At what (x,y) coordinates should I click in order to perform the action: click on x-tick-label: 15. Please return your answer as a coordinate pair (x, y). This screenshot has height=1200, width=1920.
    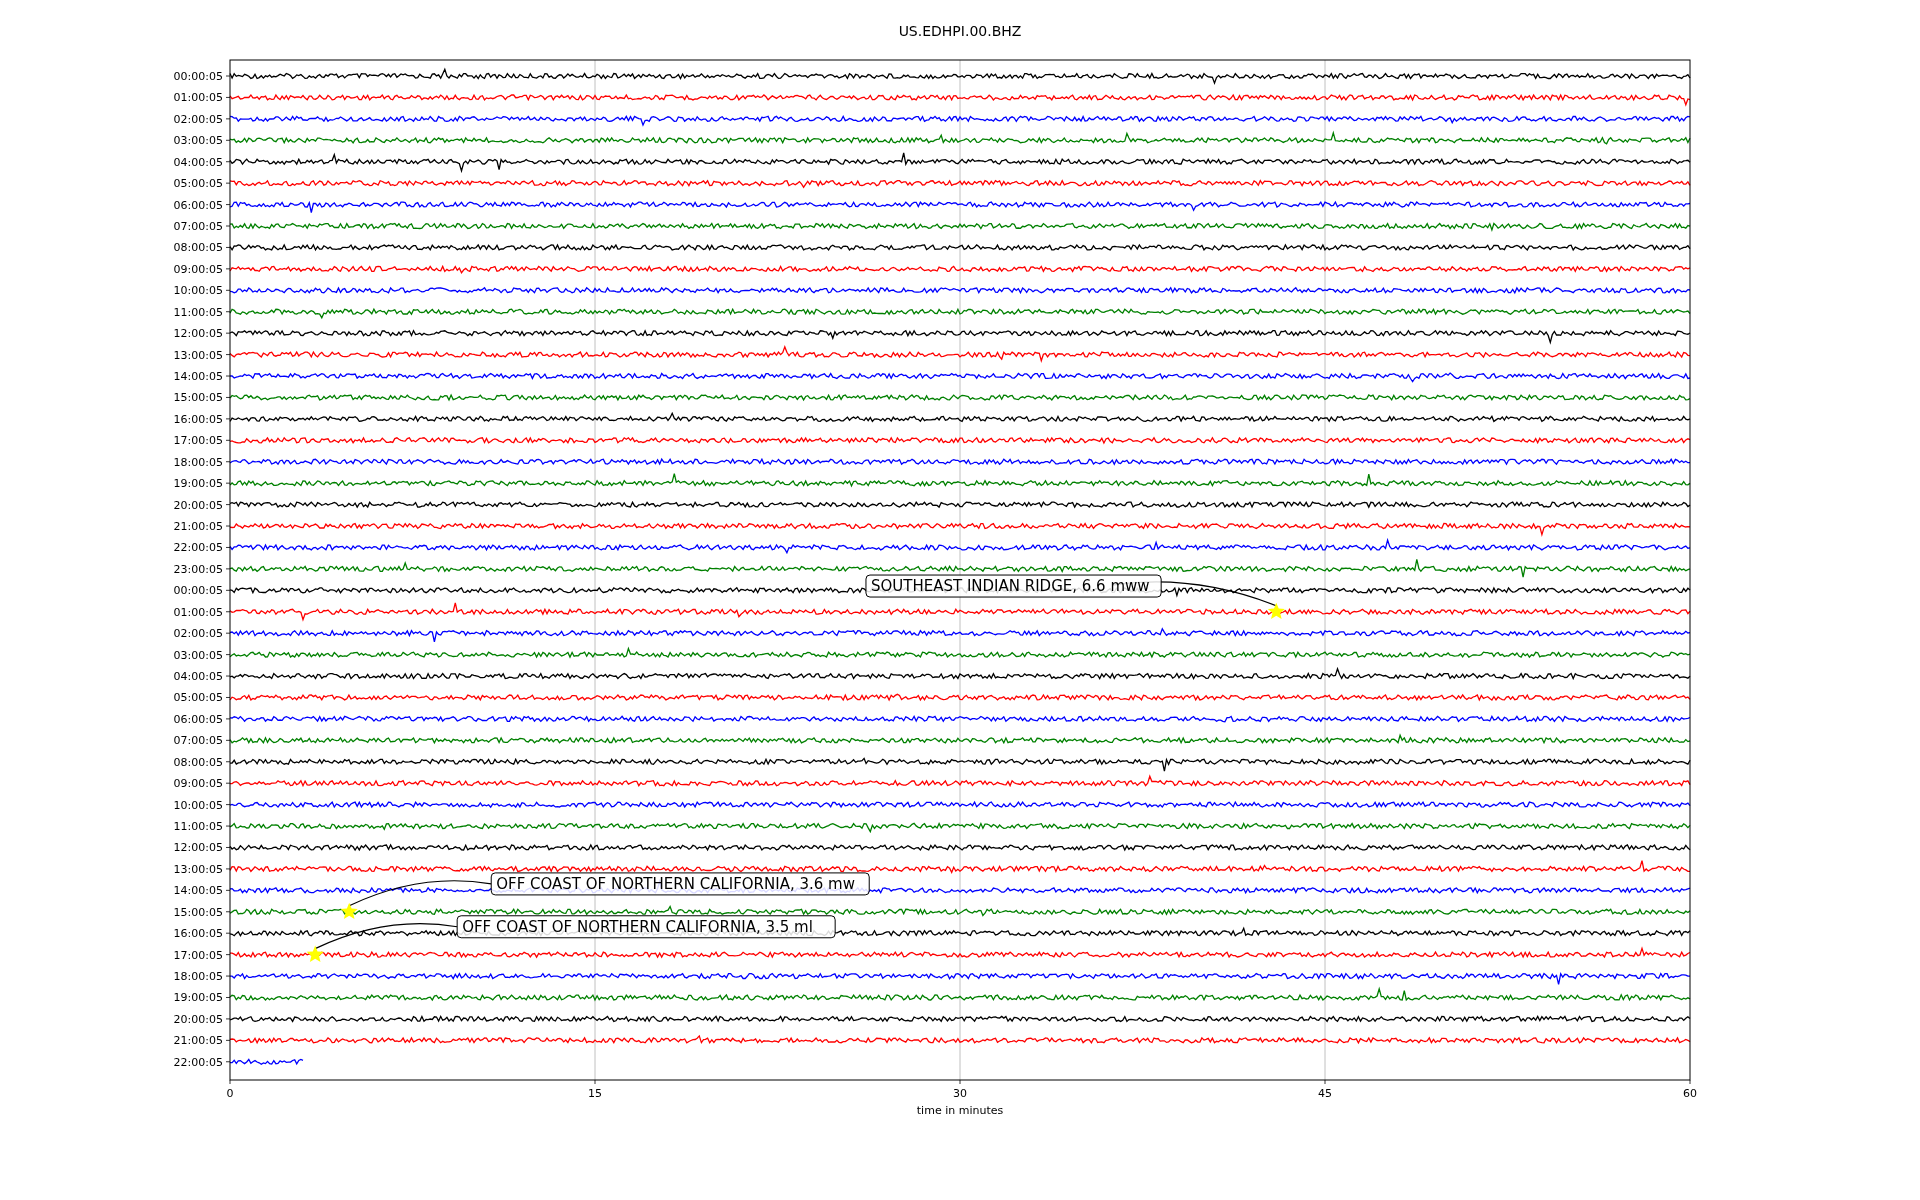
    Looking at the image, I should click on (595, 1093).